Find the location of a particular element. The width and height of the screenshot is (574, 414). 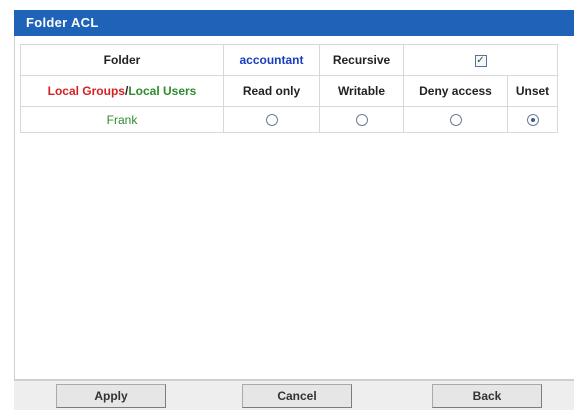

back-button: Back is located at coordinates (487, 396).